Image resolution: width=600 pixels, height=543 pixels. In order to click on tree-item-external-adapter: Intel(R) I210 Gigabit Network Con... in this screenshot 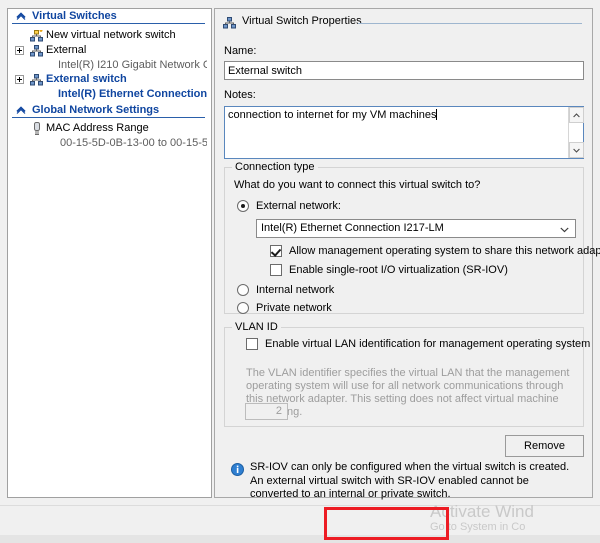, I will do `click(132, 65)`.